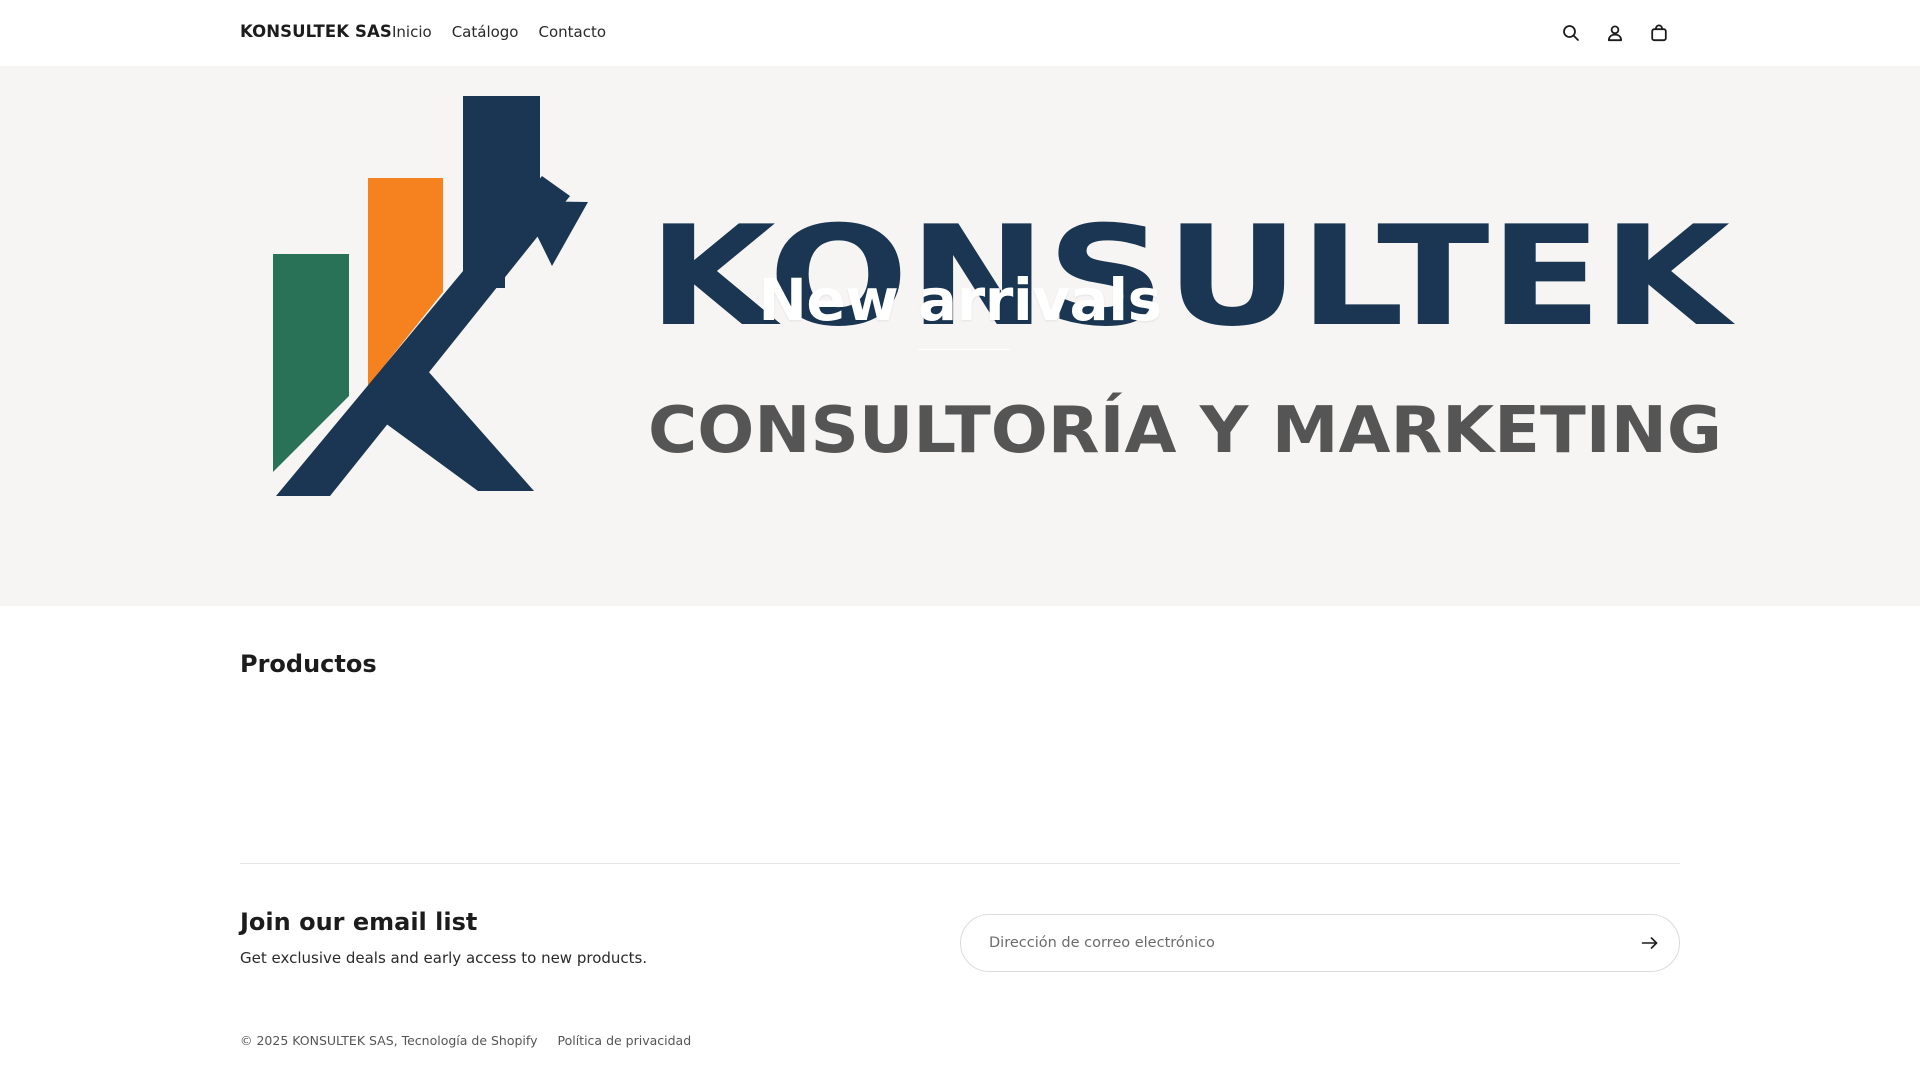  Describe the element at coordinates (1659, 33) in the screenshot. I see `cart-icon` at that location.